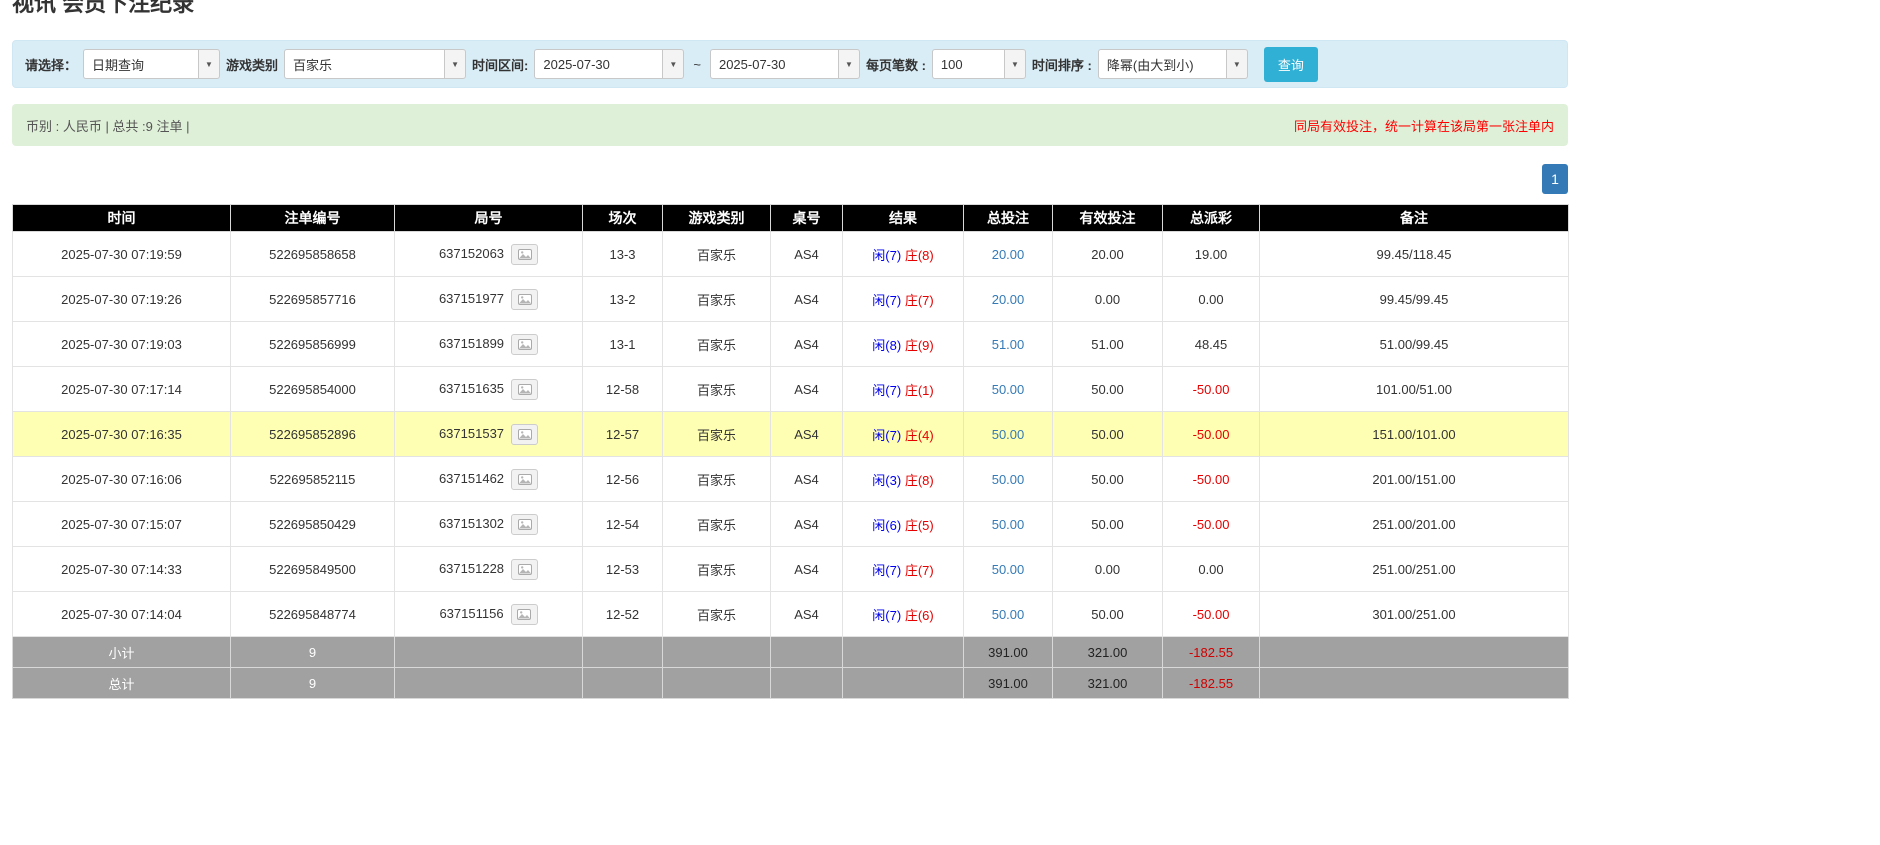 This screenshot has width=1880, height=845. Describe the element at coordinates (848, 64) in the screenshot. I see `date-to-dropdown-arrow-icon: ▼` at that location.